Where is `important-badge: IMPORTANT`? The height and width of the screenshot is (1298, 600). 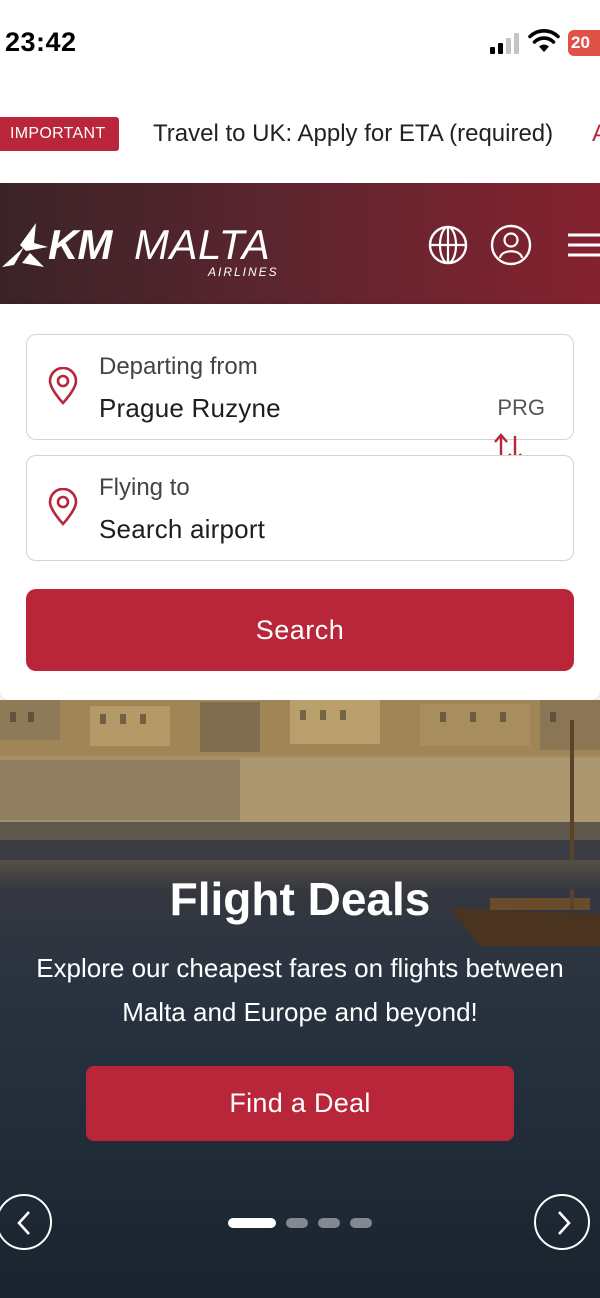 important-badge: IMPORTANT is located at coordinates (60, 134).